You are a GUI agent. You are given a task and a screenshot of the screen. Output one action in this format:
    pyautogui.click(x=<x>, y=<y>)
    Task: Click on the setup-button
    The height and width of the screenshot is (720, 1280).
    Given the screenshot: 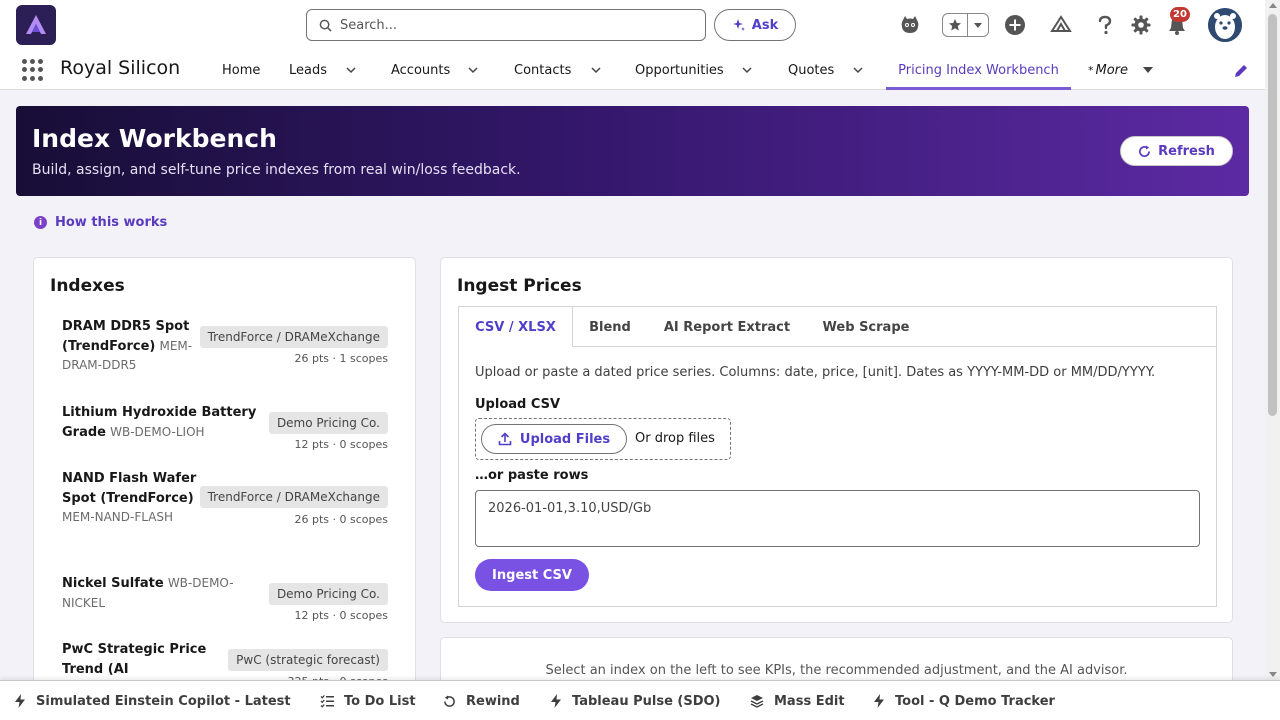 What is the action you would take?
    pyautogui.click(x=1141, y=25)
    